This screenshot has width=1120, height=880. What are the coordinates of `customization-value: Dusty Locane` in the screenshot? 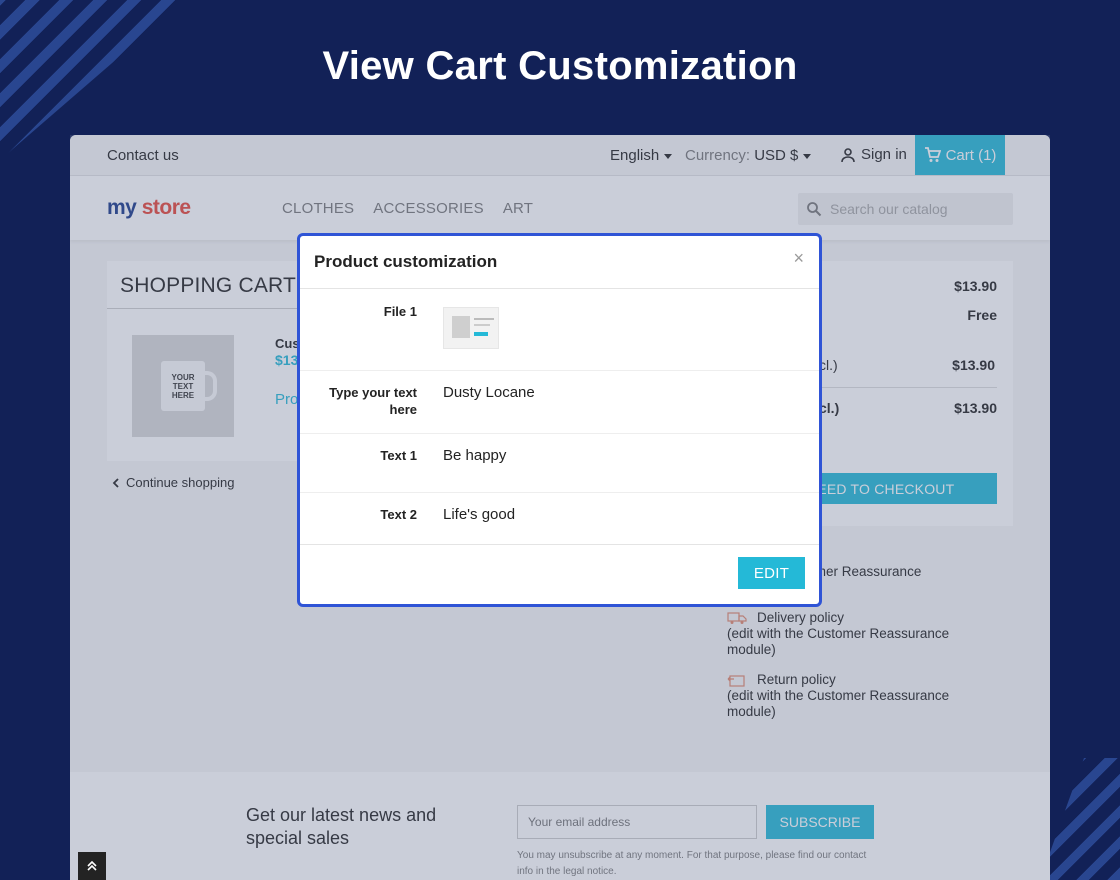 It's located at (489, 392).